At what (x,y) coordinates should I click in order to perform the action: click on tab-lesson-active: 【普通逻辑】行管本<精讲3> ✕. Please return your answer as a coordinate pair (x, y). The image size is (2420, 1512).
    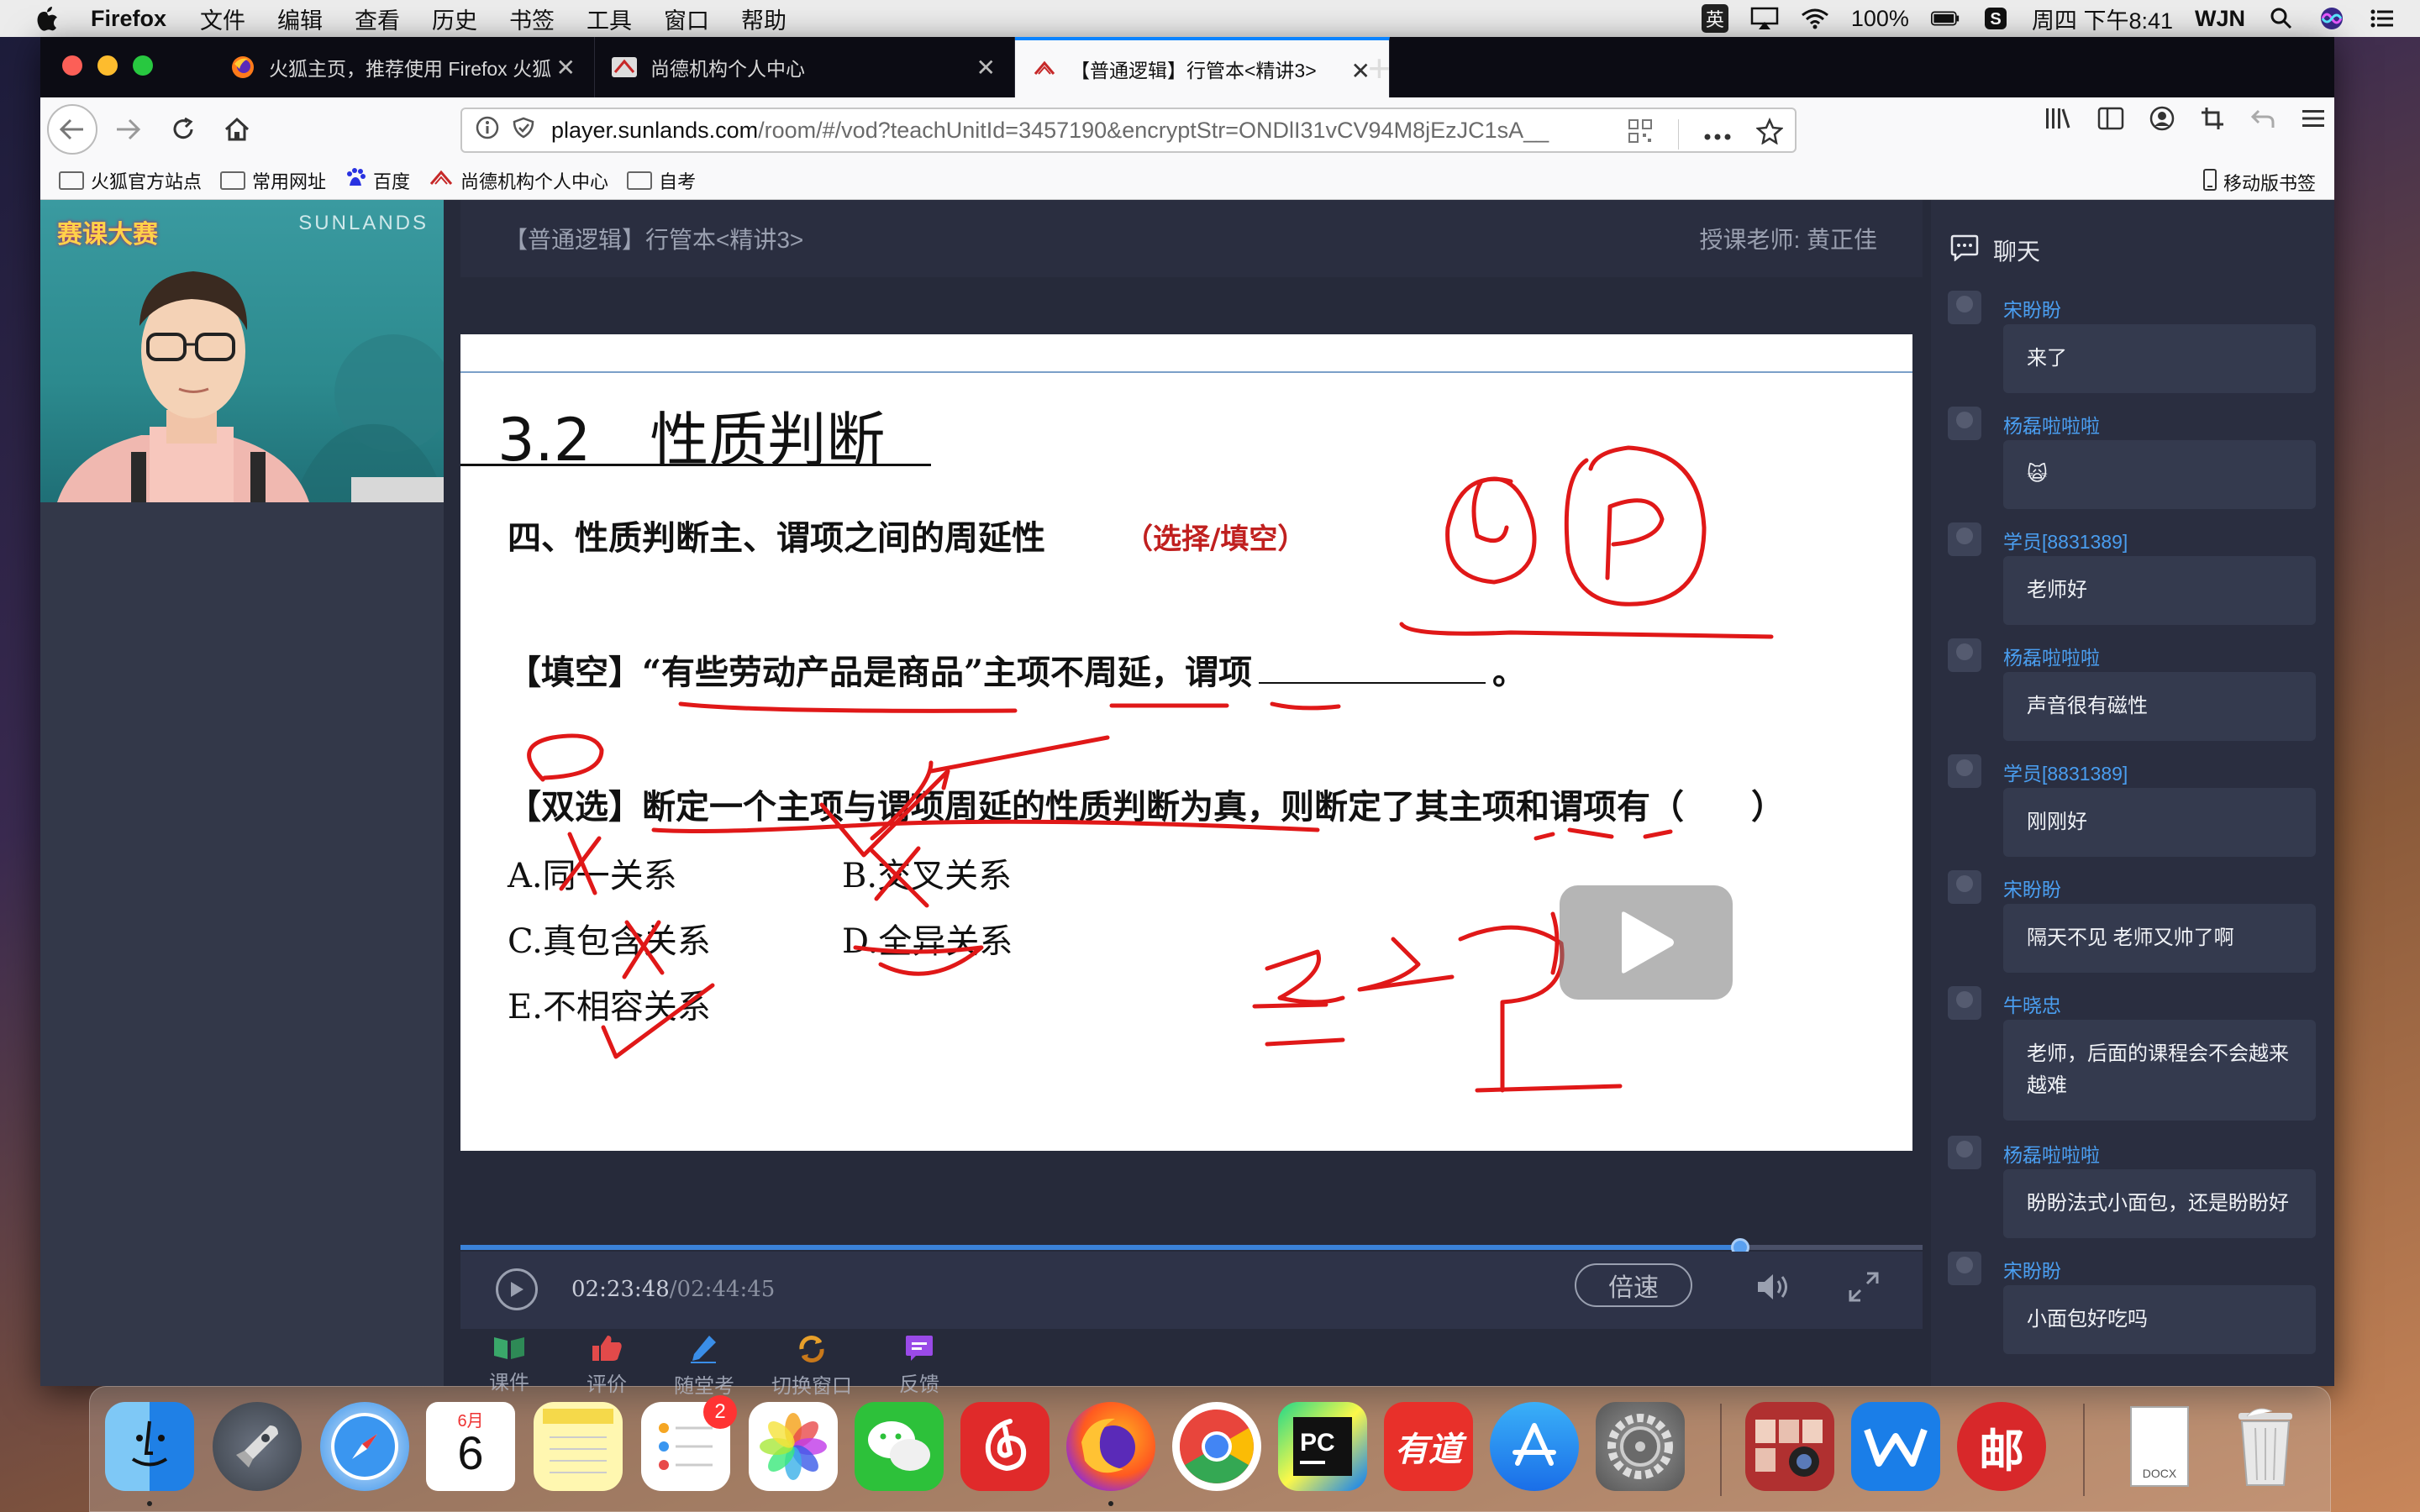
    Looking at the image, I should click on (1202, 67).